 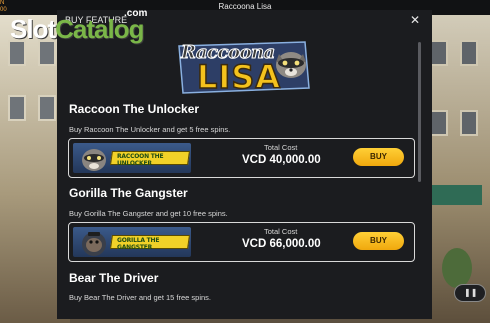 What do you see at coordinates (99, 29) in the screenshot?
I see `watermark-accent: Catalog` at bounding box center [99, 29].